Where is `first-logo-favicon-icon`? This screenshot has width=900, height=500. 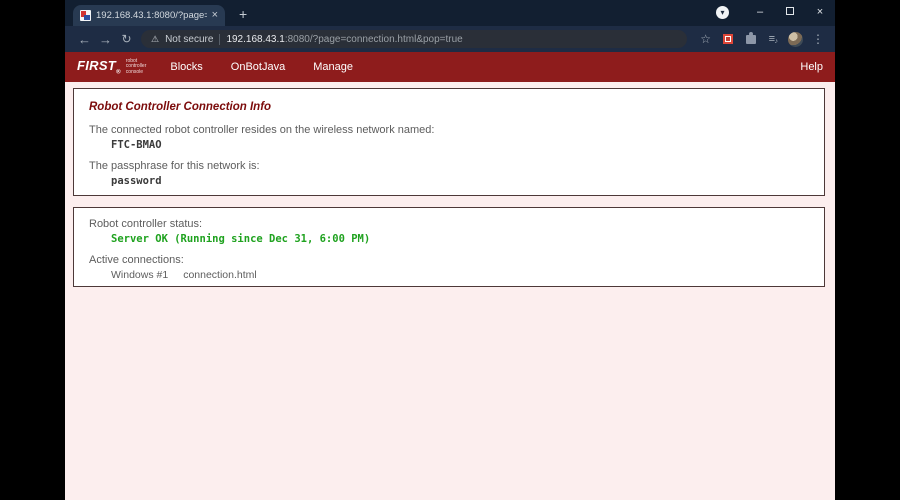
first-logo-favicon-icon is located at coordinates (85, 15).